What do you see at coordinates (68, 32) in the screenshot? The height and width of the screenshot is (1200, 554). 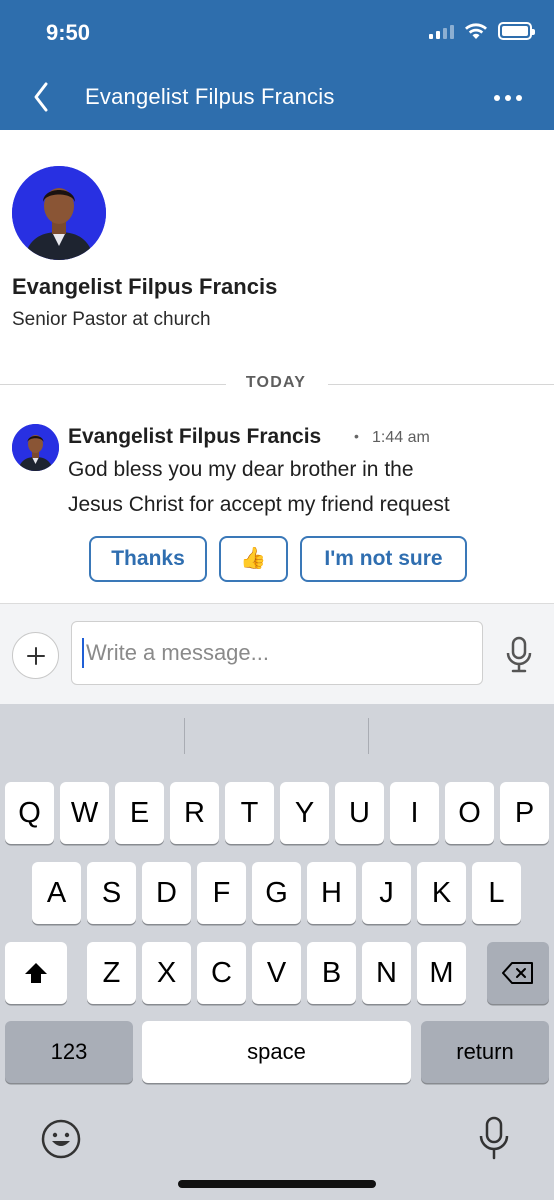 I see `status-time: 9:50` at bounding box center [68, 32].